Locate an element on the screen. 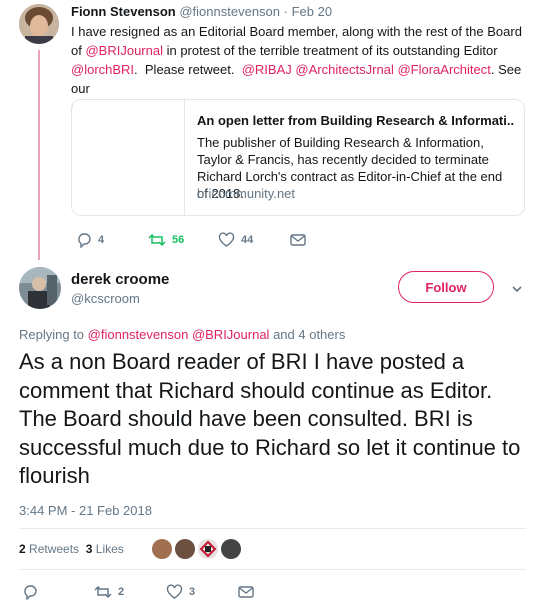 Image resolution: width=545 pixels, height=613 pixels. follow-button: Follow is located at coordinates (446, 287).